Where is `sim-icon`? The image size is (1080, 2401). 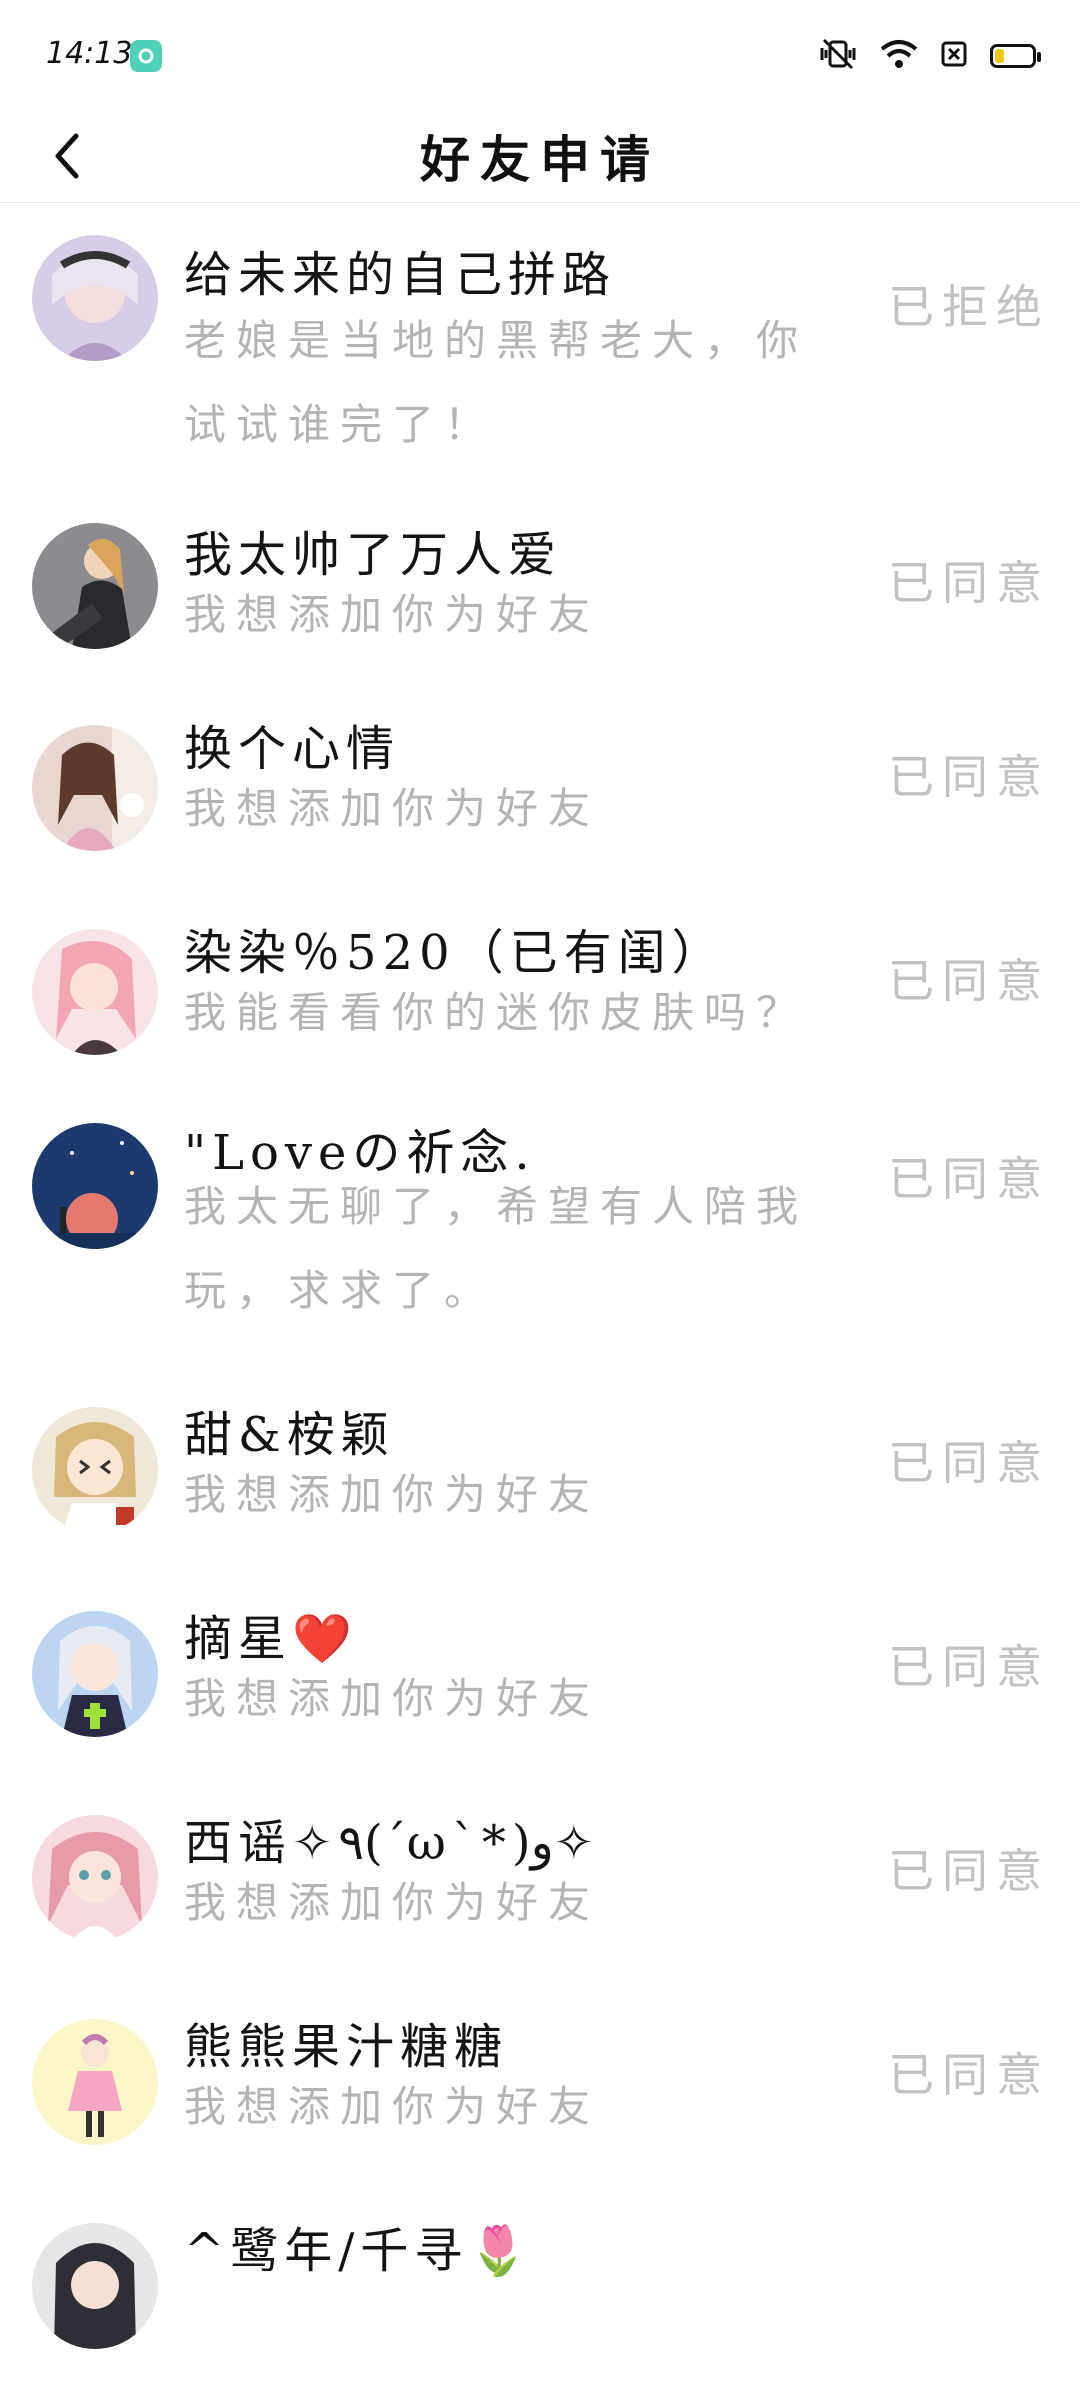 sim-icon is located at coordinates (954, 56).